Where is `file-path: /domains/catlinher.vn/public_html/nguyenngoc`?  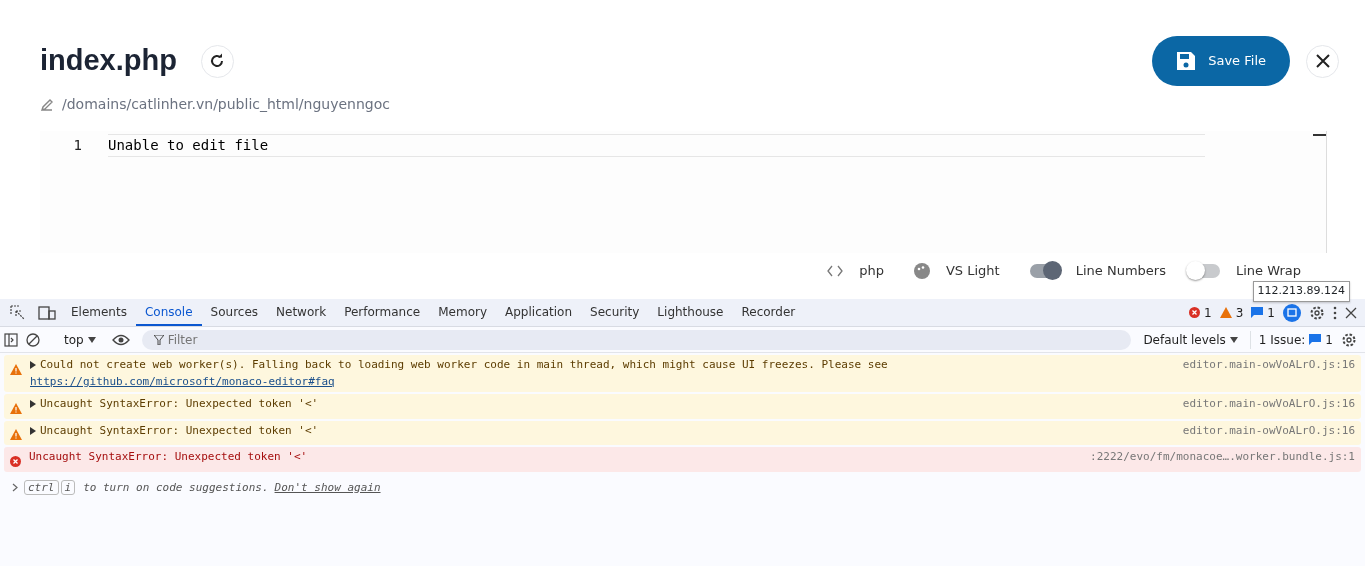 file-path: /domains/catlinher.vn/public_html/nguyenngoc is located at coordinates (226, 104).